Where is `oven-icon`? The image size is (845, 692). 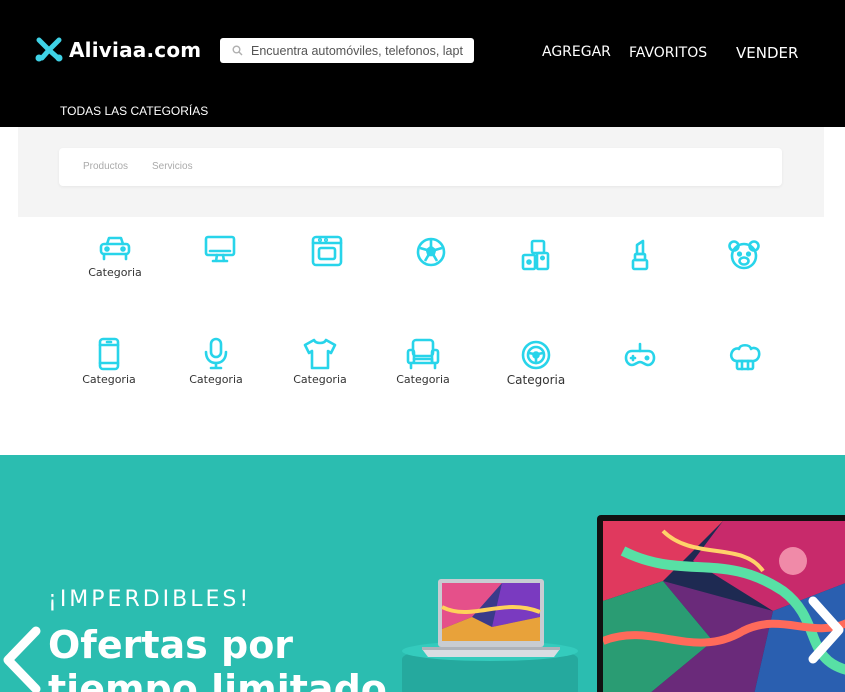
oven-icon is located at coordinates (327, 251).